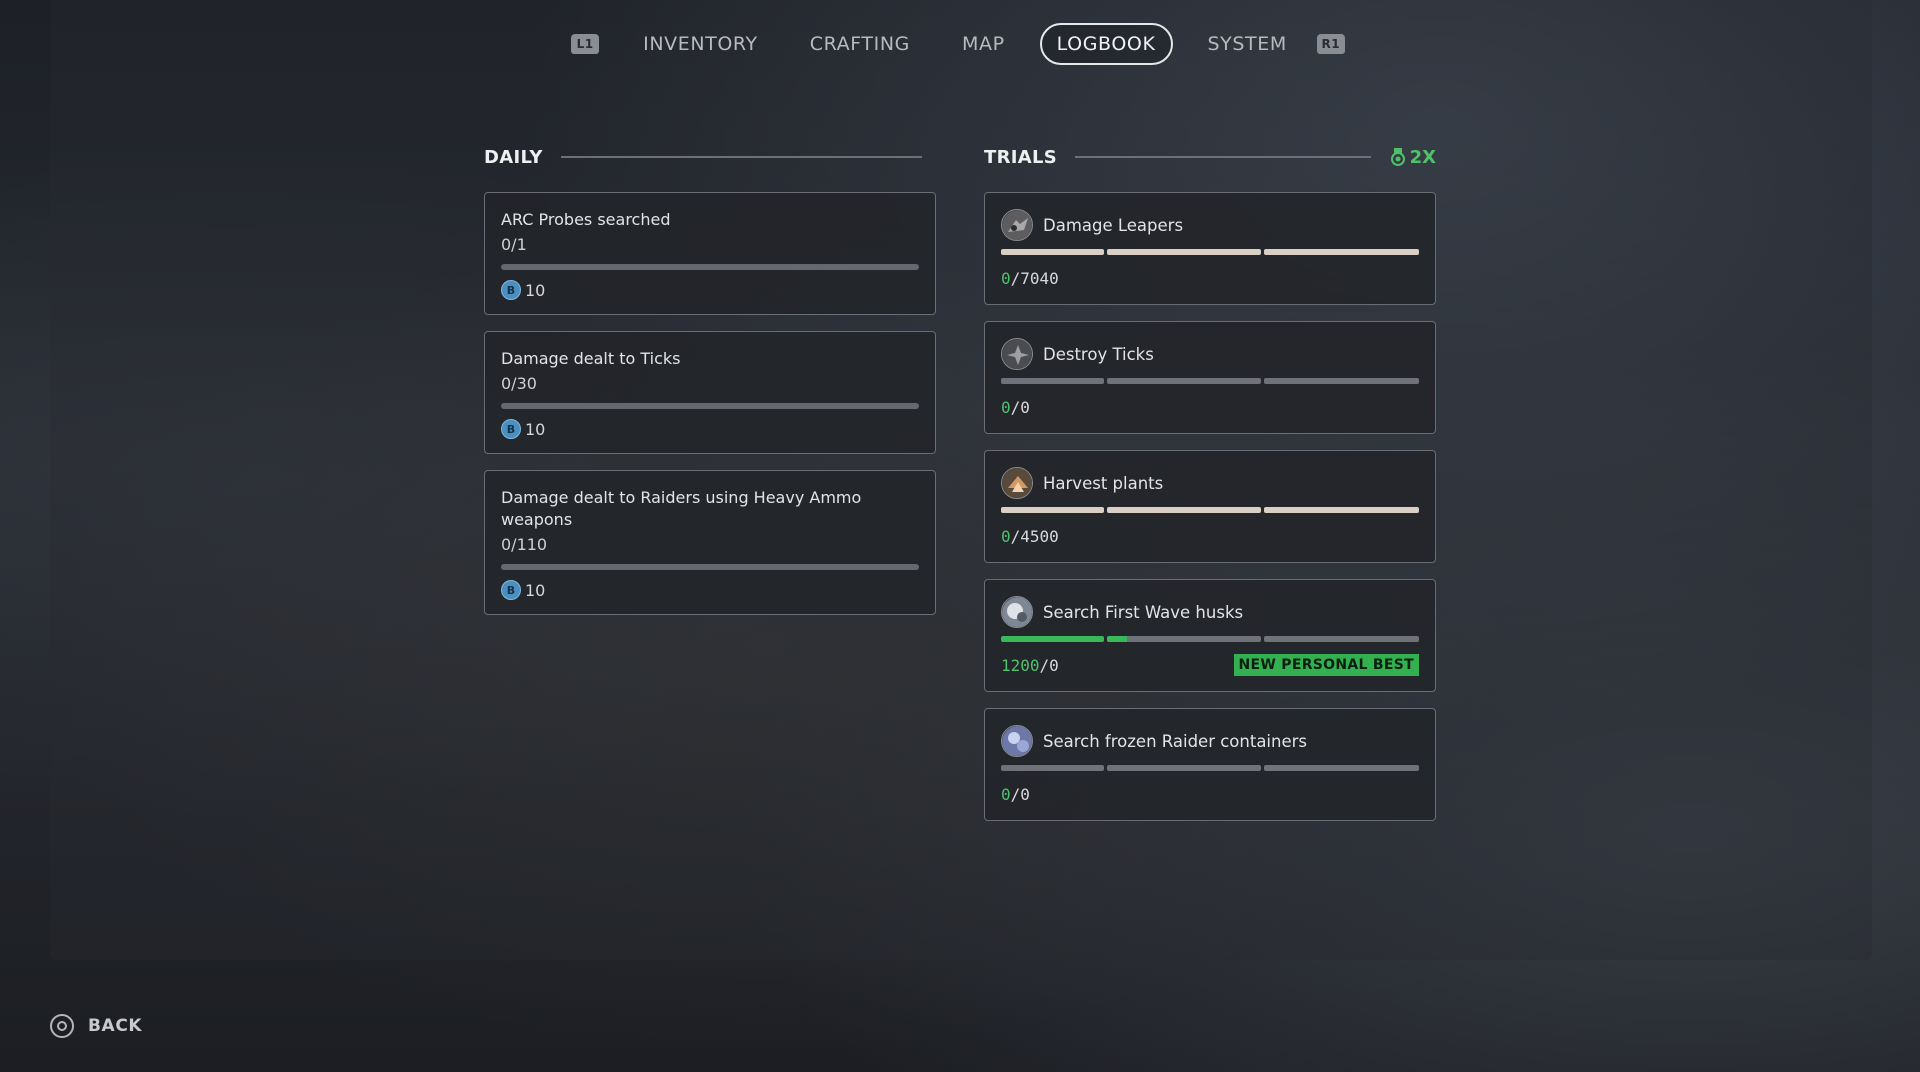  I want to click on tab-map: MAP, so click(983, 44).